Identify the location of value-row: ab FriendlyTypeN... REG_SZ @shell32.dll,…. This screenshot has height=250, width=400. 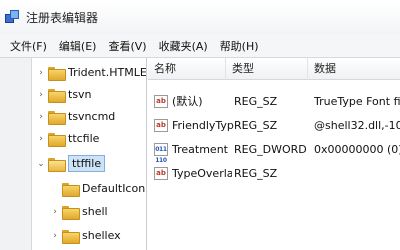
(274, 125).